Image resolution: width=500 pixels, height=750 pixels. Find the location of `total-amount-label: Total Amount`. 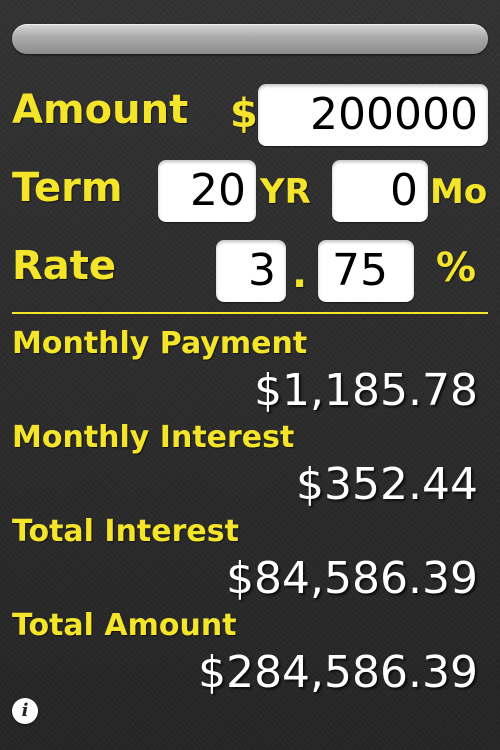

total-amount-label: Total Amount is located at coordinates (124, 625).